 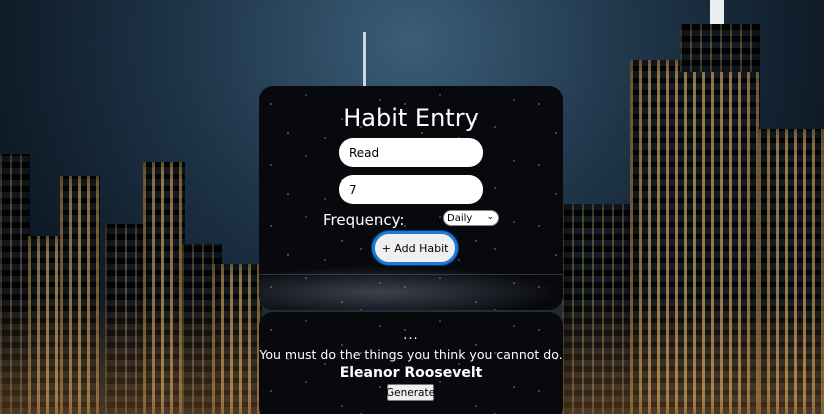 I want to click on frequency-selected-value: Daily, so click(x=460, y=218).